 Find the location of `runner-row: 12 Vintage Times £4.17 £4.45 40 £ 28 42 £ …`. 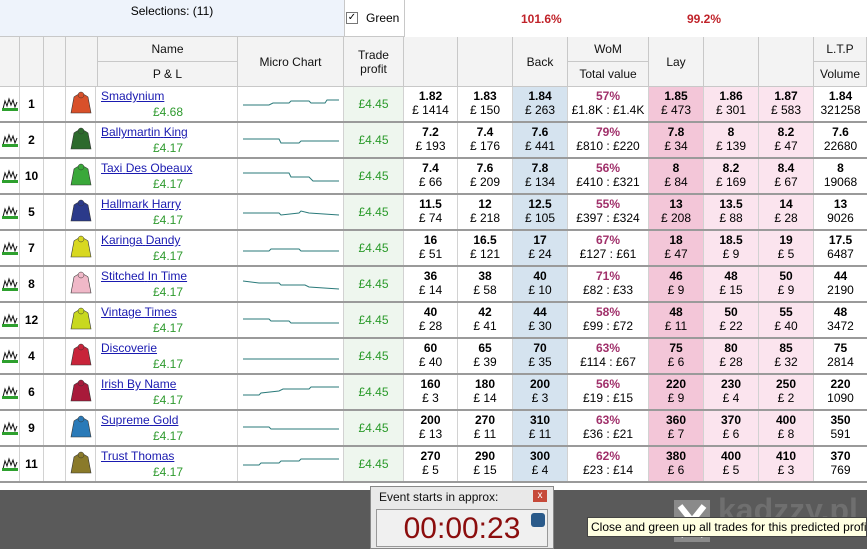

runner-row: 12 Vintage Times £4.17 £4.45 40 £ 28 42 £ … is located at coordinates (433, 321).